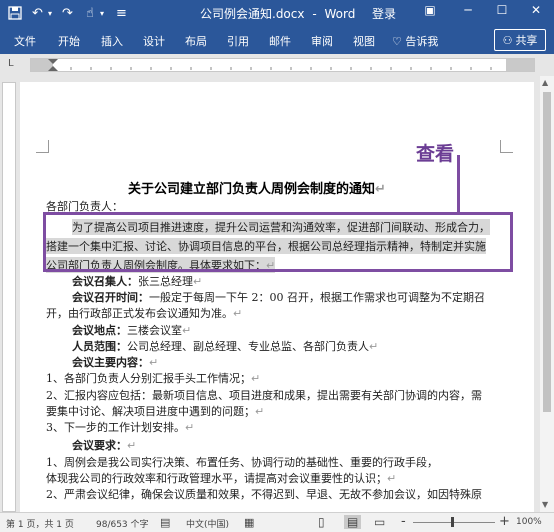  I want to click on zoom-level: 100%, so click(529, 522).